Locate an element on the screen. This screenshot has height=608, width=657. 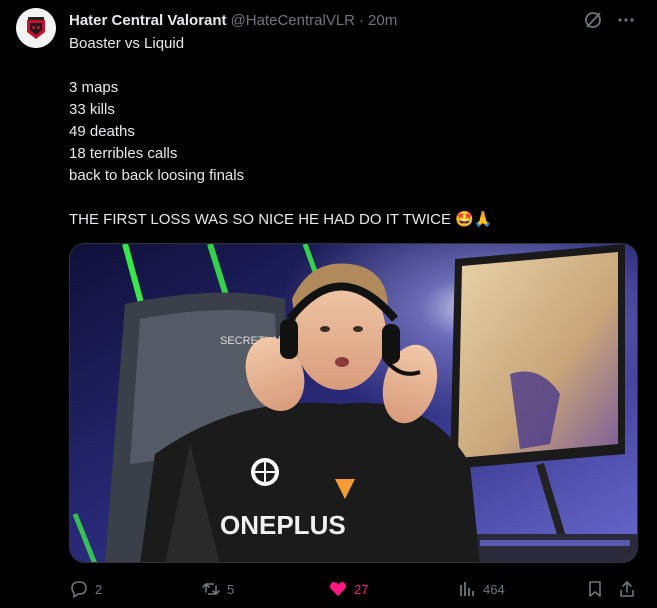
reply-count: 2 is located at coordinates (99, 589).